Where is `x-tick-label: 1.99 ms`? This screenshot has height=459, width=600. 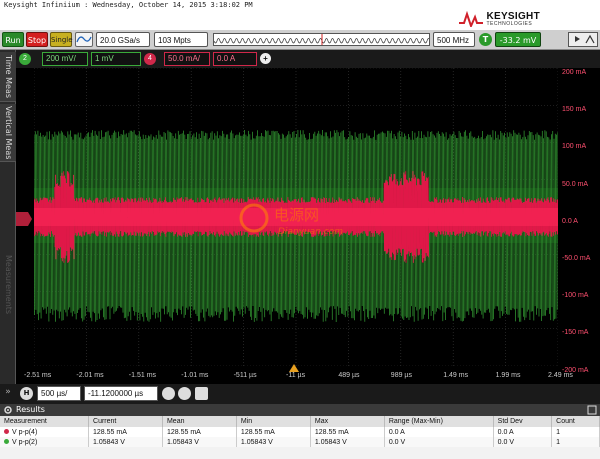
x-tick-label: 1.99 ms is located at coordinates (508, 375).